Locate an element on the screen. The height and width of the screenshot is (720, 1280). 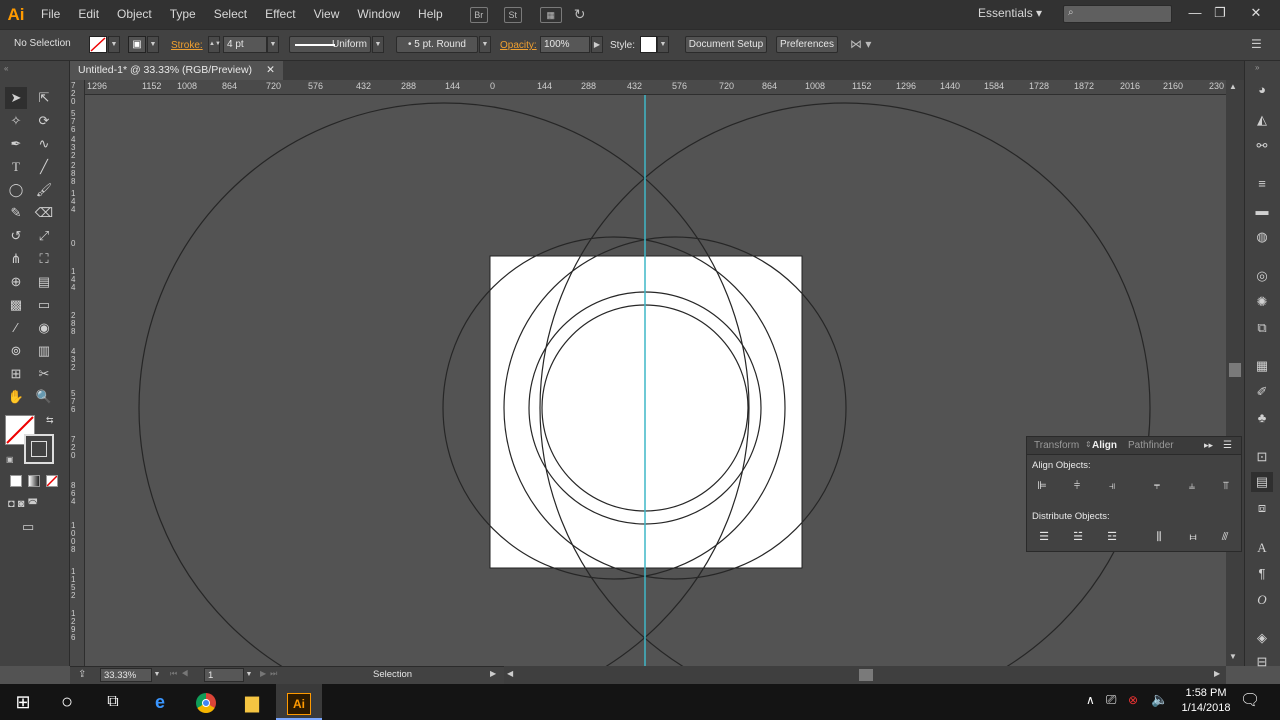
zoom-tool-icon: 🔍 is located at coordinates (44, 397).